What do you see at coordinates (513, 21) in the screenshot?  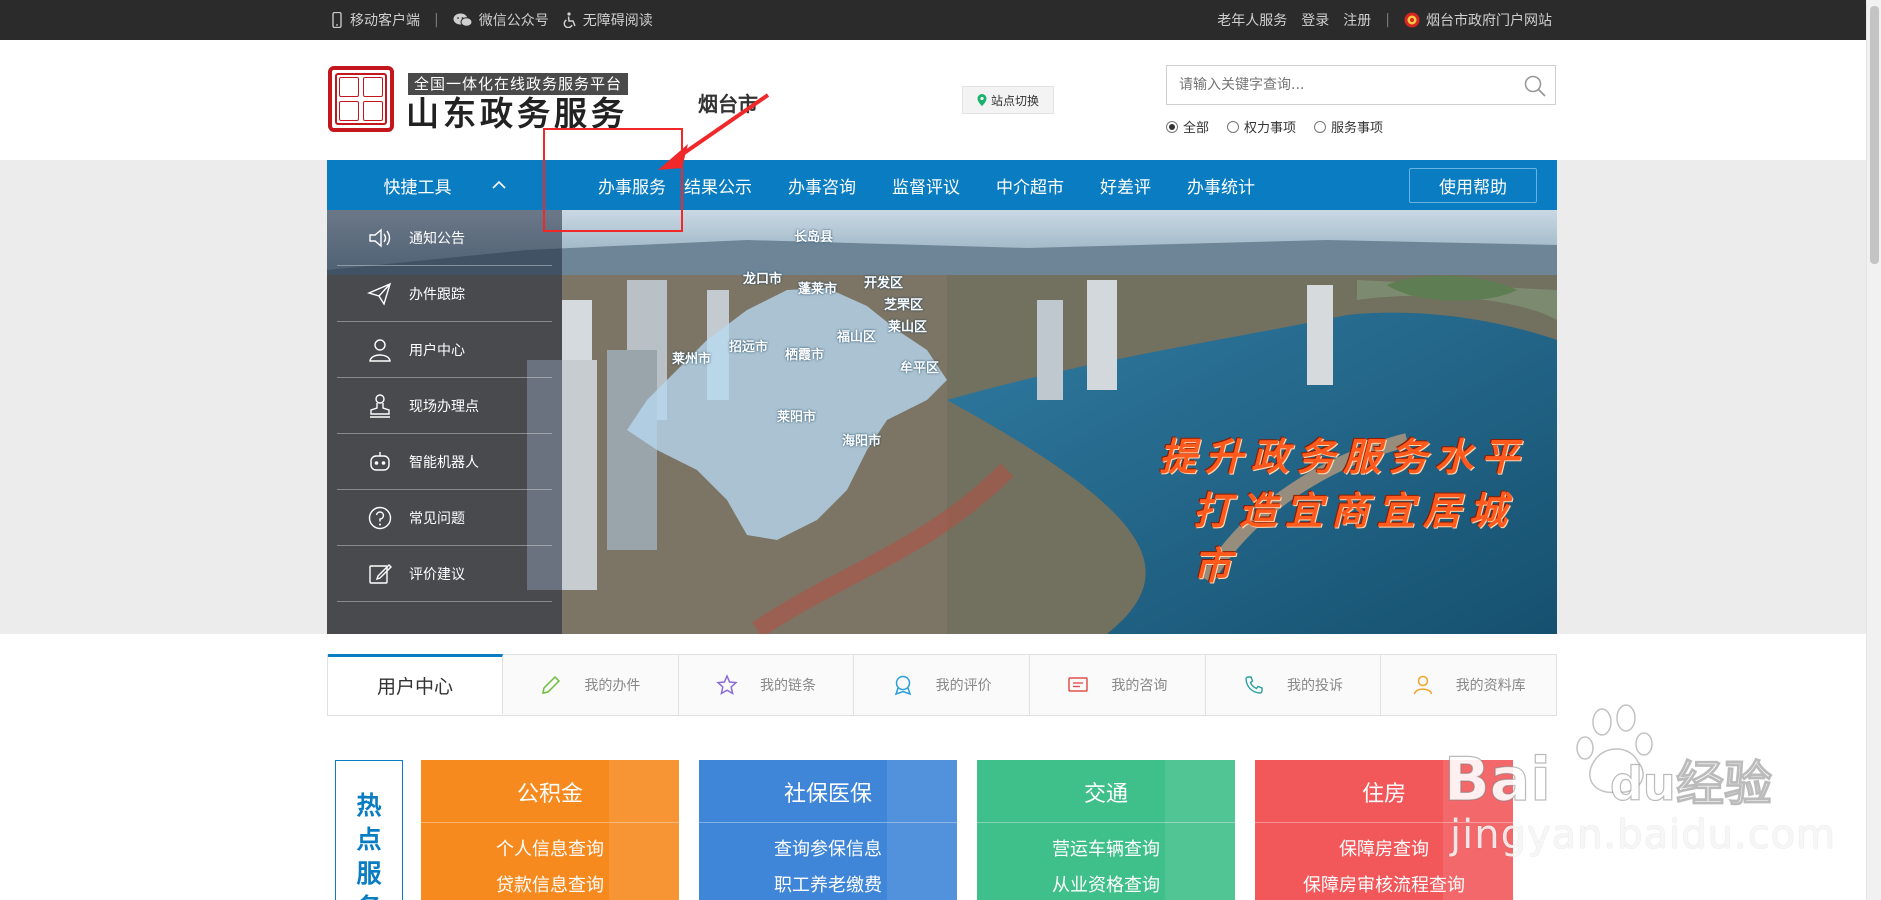 I see `wechat-label: 微信公众号` at bounding box center [513, 21].